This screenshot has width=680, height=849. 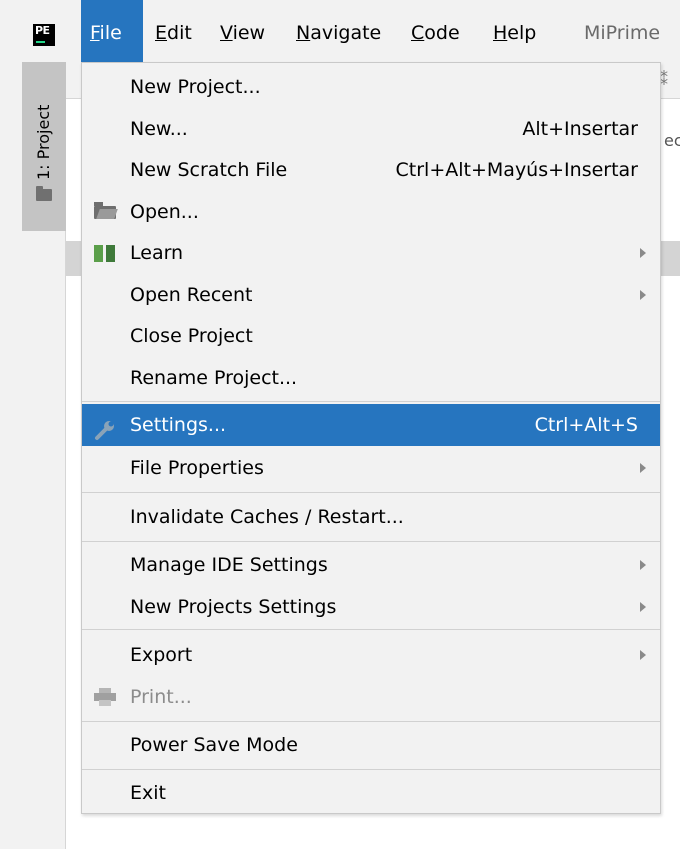 What do you see at coordinates (371, 336) in the screenshot?
I see `menu-item-close-project: Close Project` at bounding box center [371, 336].